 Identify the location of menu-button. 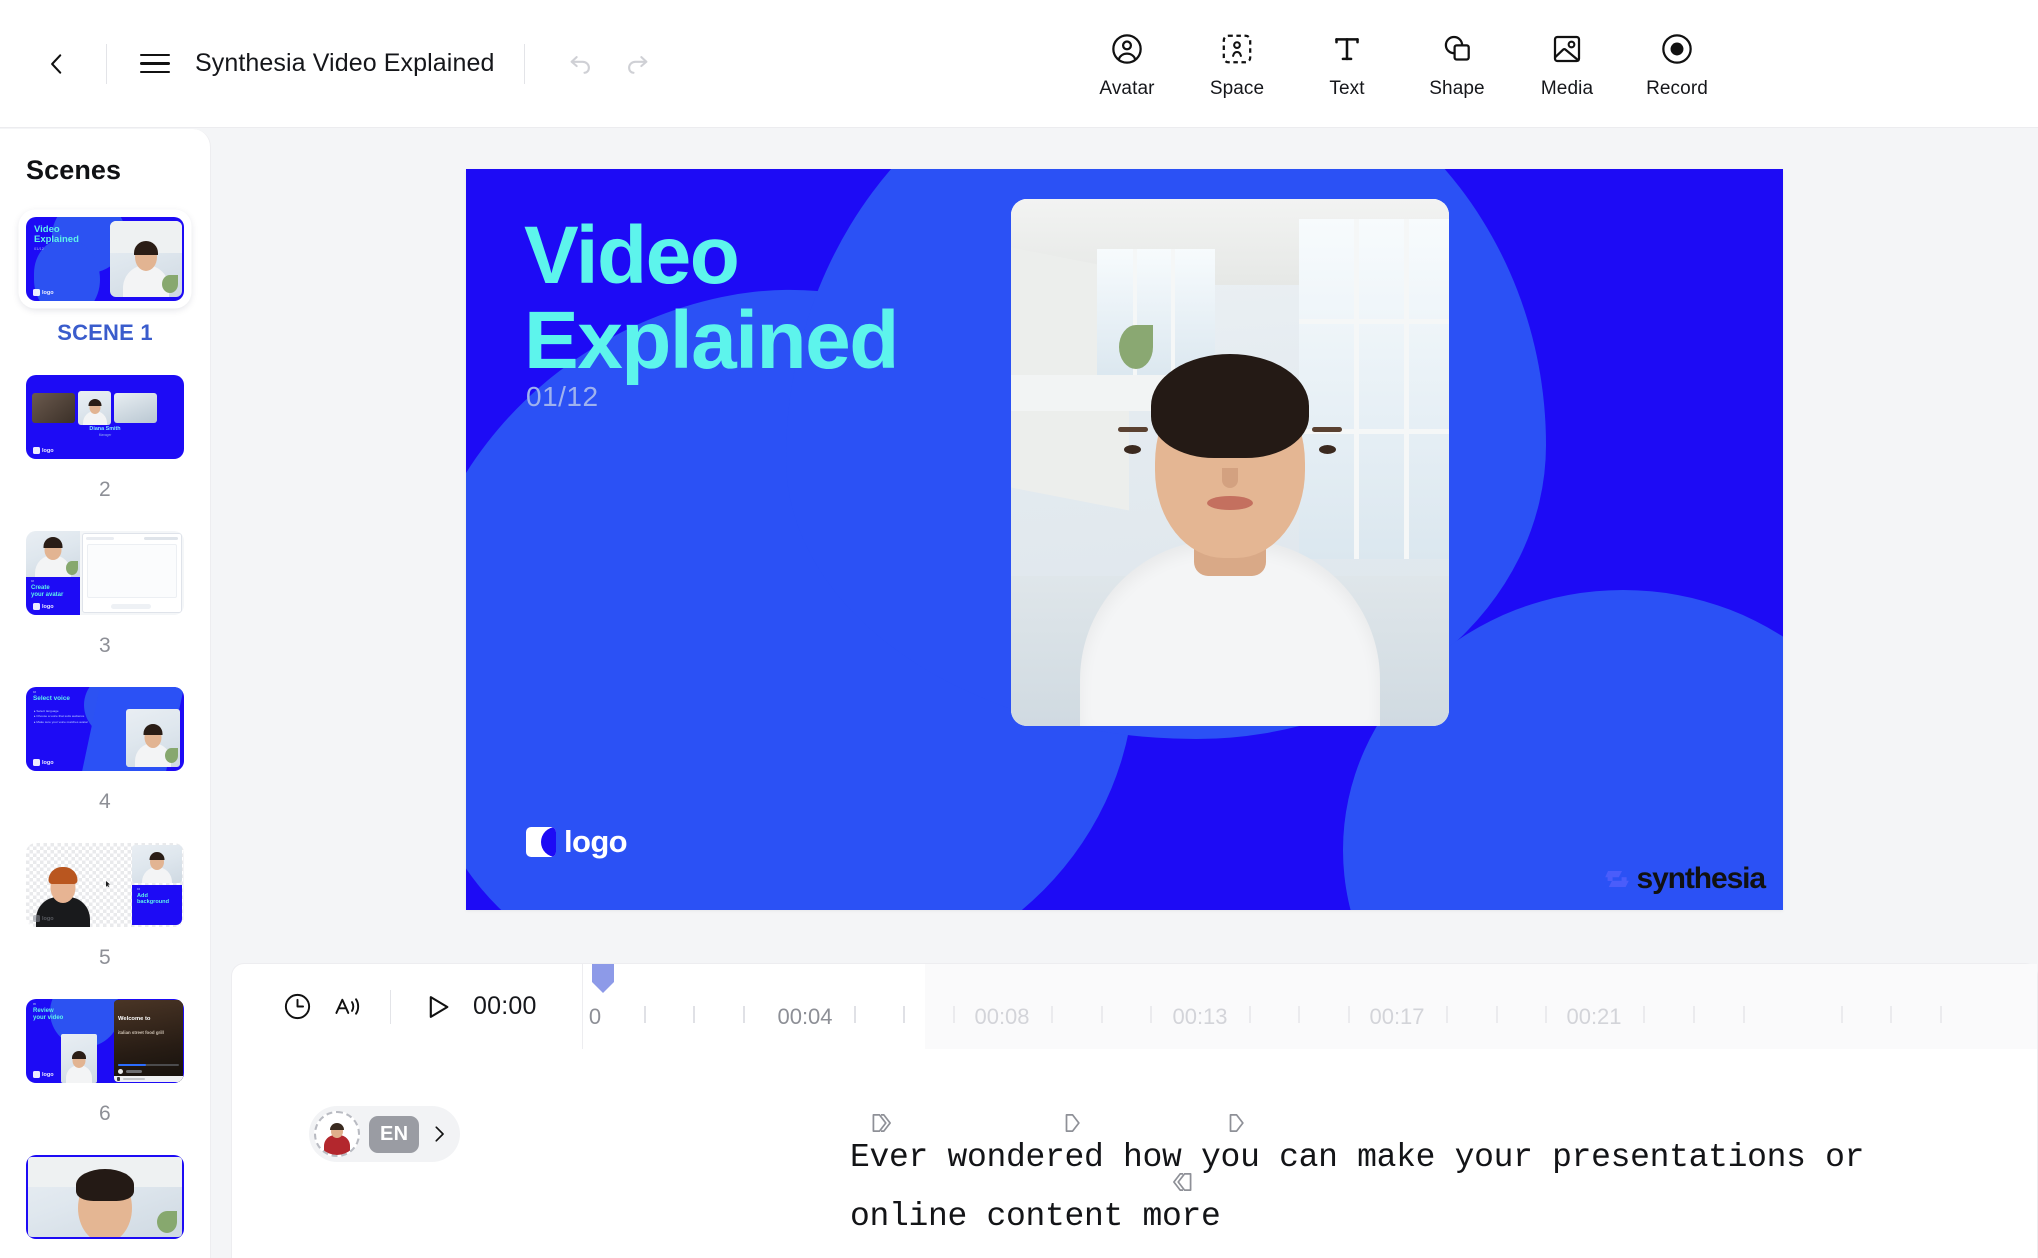
(155, 64).